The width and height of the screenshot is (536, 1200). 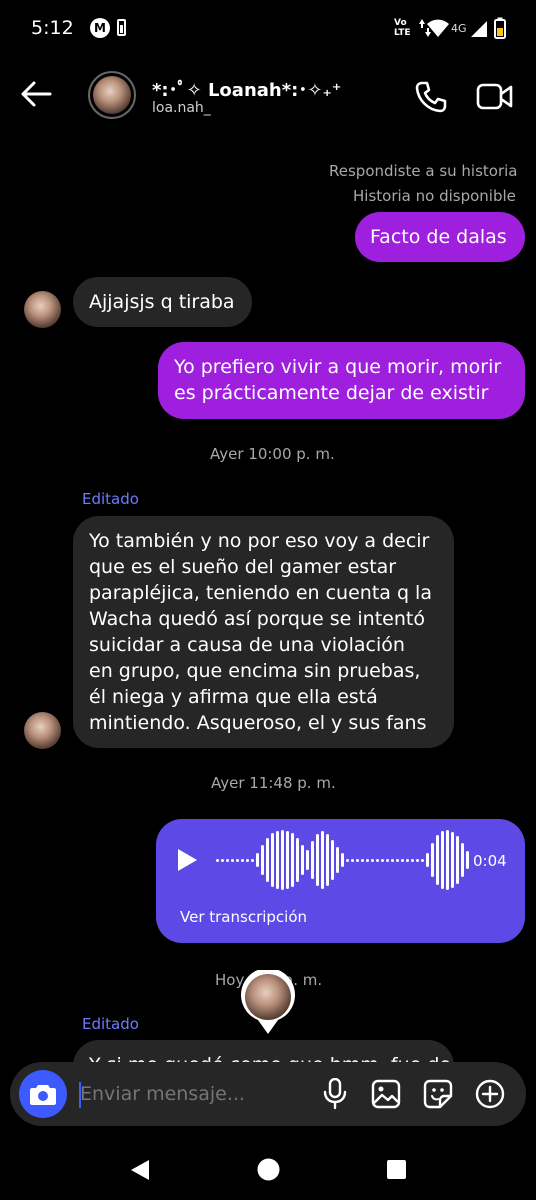 What do you see at coordinates (257, 619) in the screenshot?
I see `message-line: Wacha quedó así porque se intentó` at bounding box center [257, 619].